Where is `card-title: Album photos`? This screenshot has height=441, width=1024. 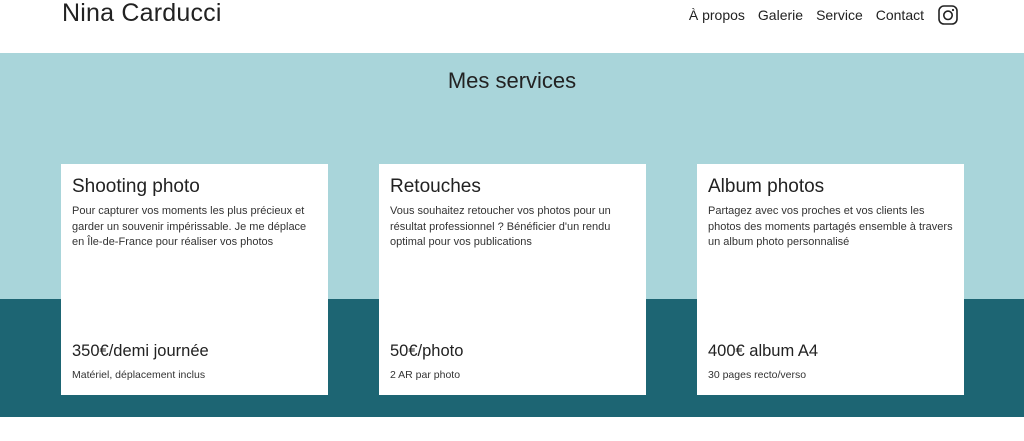
card-title: Album photos is located at coordinates (766, 186).